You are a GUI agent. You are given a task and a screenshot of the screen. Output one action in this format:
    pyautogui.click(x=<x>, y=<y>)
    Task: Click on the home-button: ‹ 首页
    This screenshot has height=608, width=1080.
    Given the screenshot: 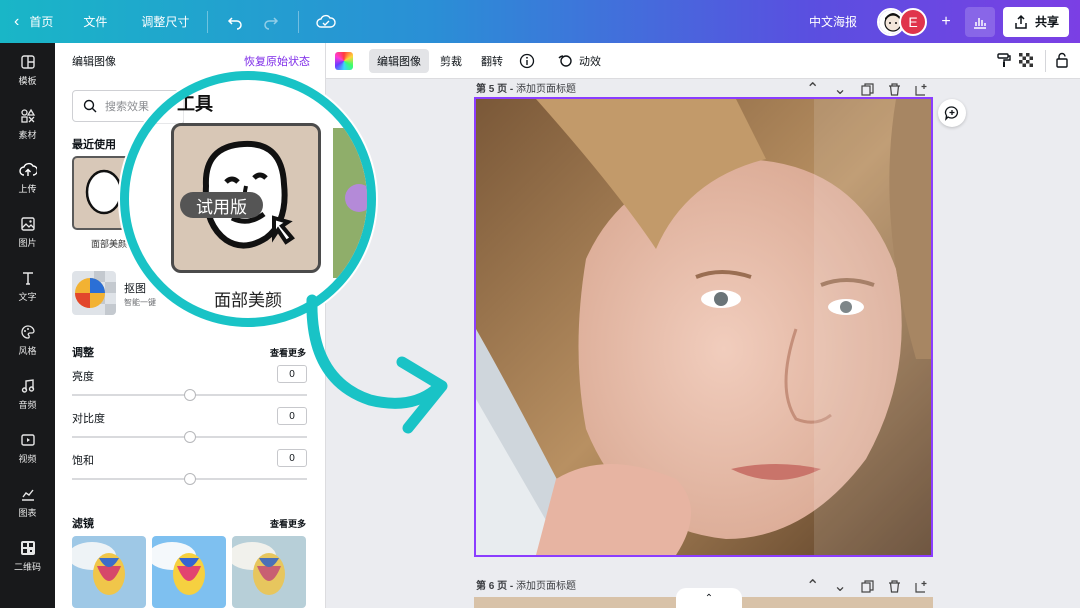 What is the action you would take?
    pyautogui.click(x=33, y=21)
    